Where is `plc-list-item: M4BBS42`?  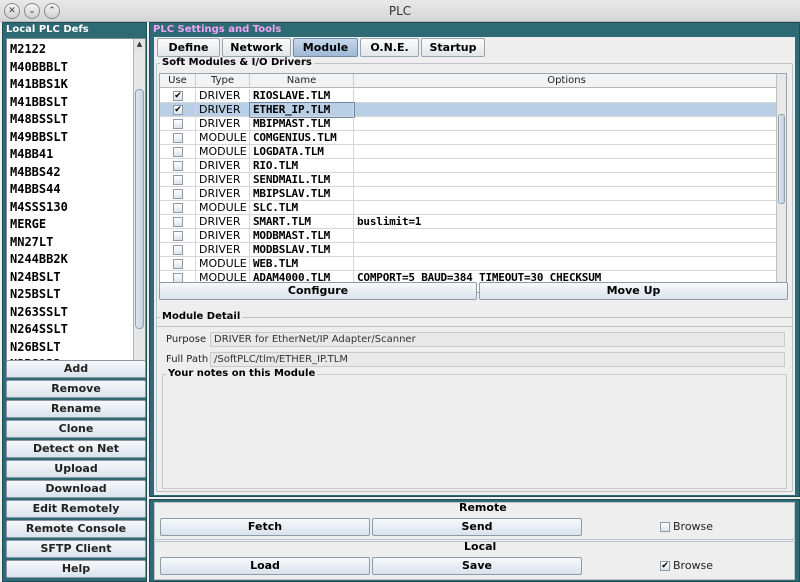
plc-list-item: M4BBS42 is located at coordinates (70, 173).